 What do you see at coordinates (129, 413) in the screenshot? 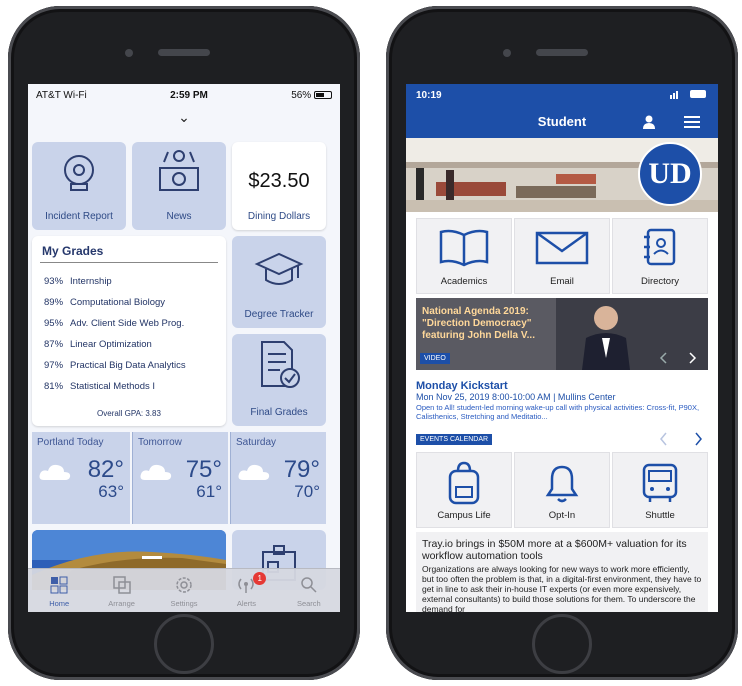
I see `overall-gpa: Overall GPA: 3.83` at bounding box center [129, 413].